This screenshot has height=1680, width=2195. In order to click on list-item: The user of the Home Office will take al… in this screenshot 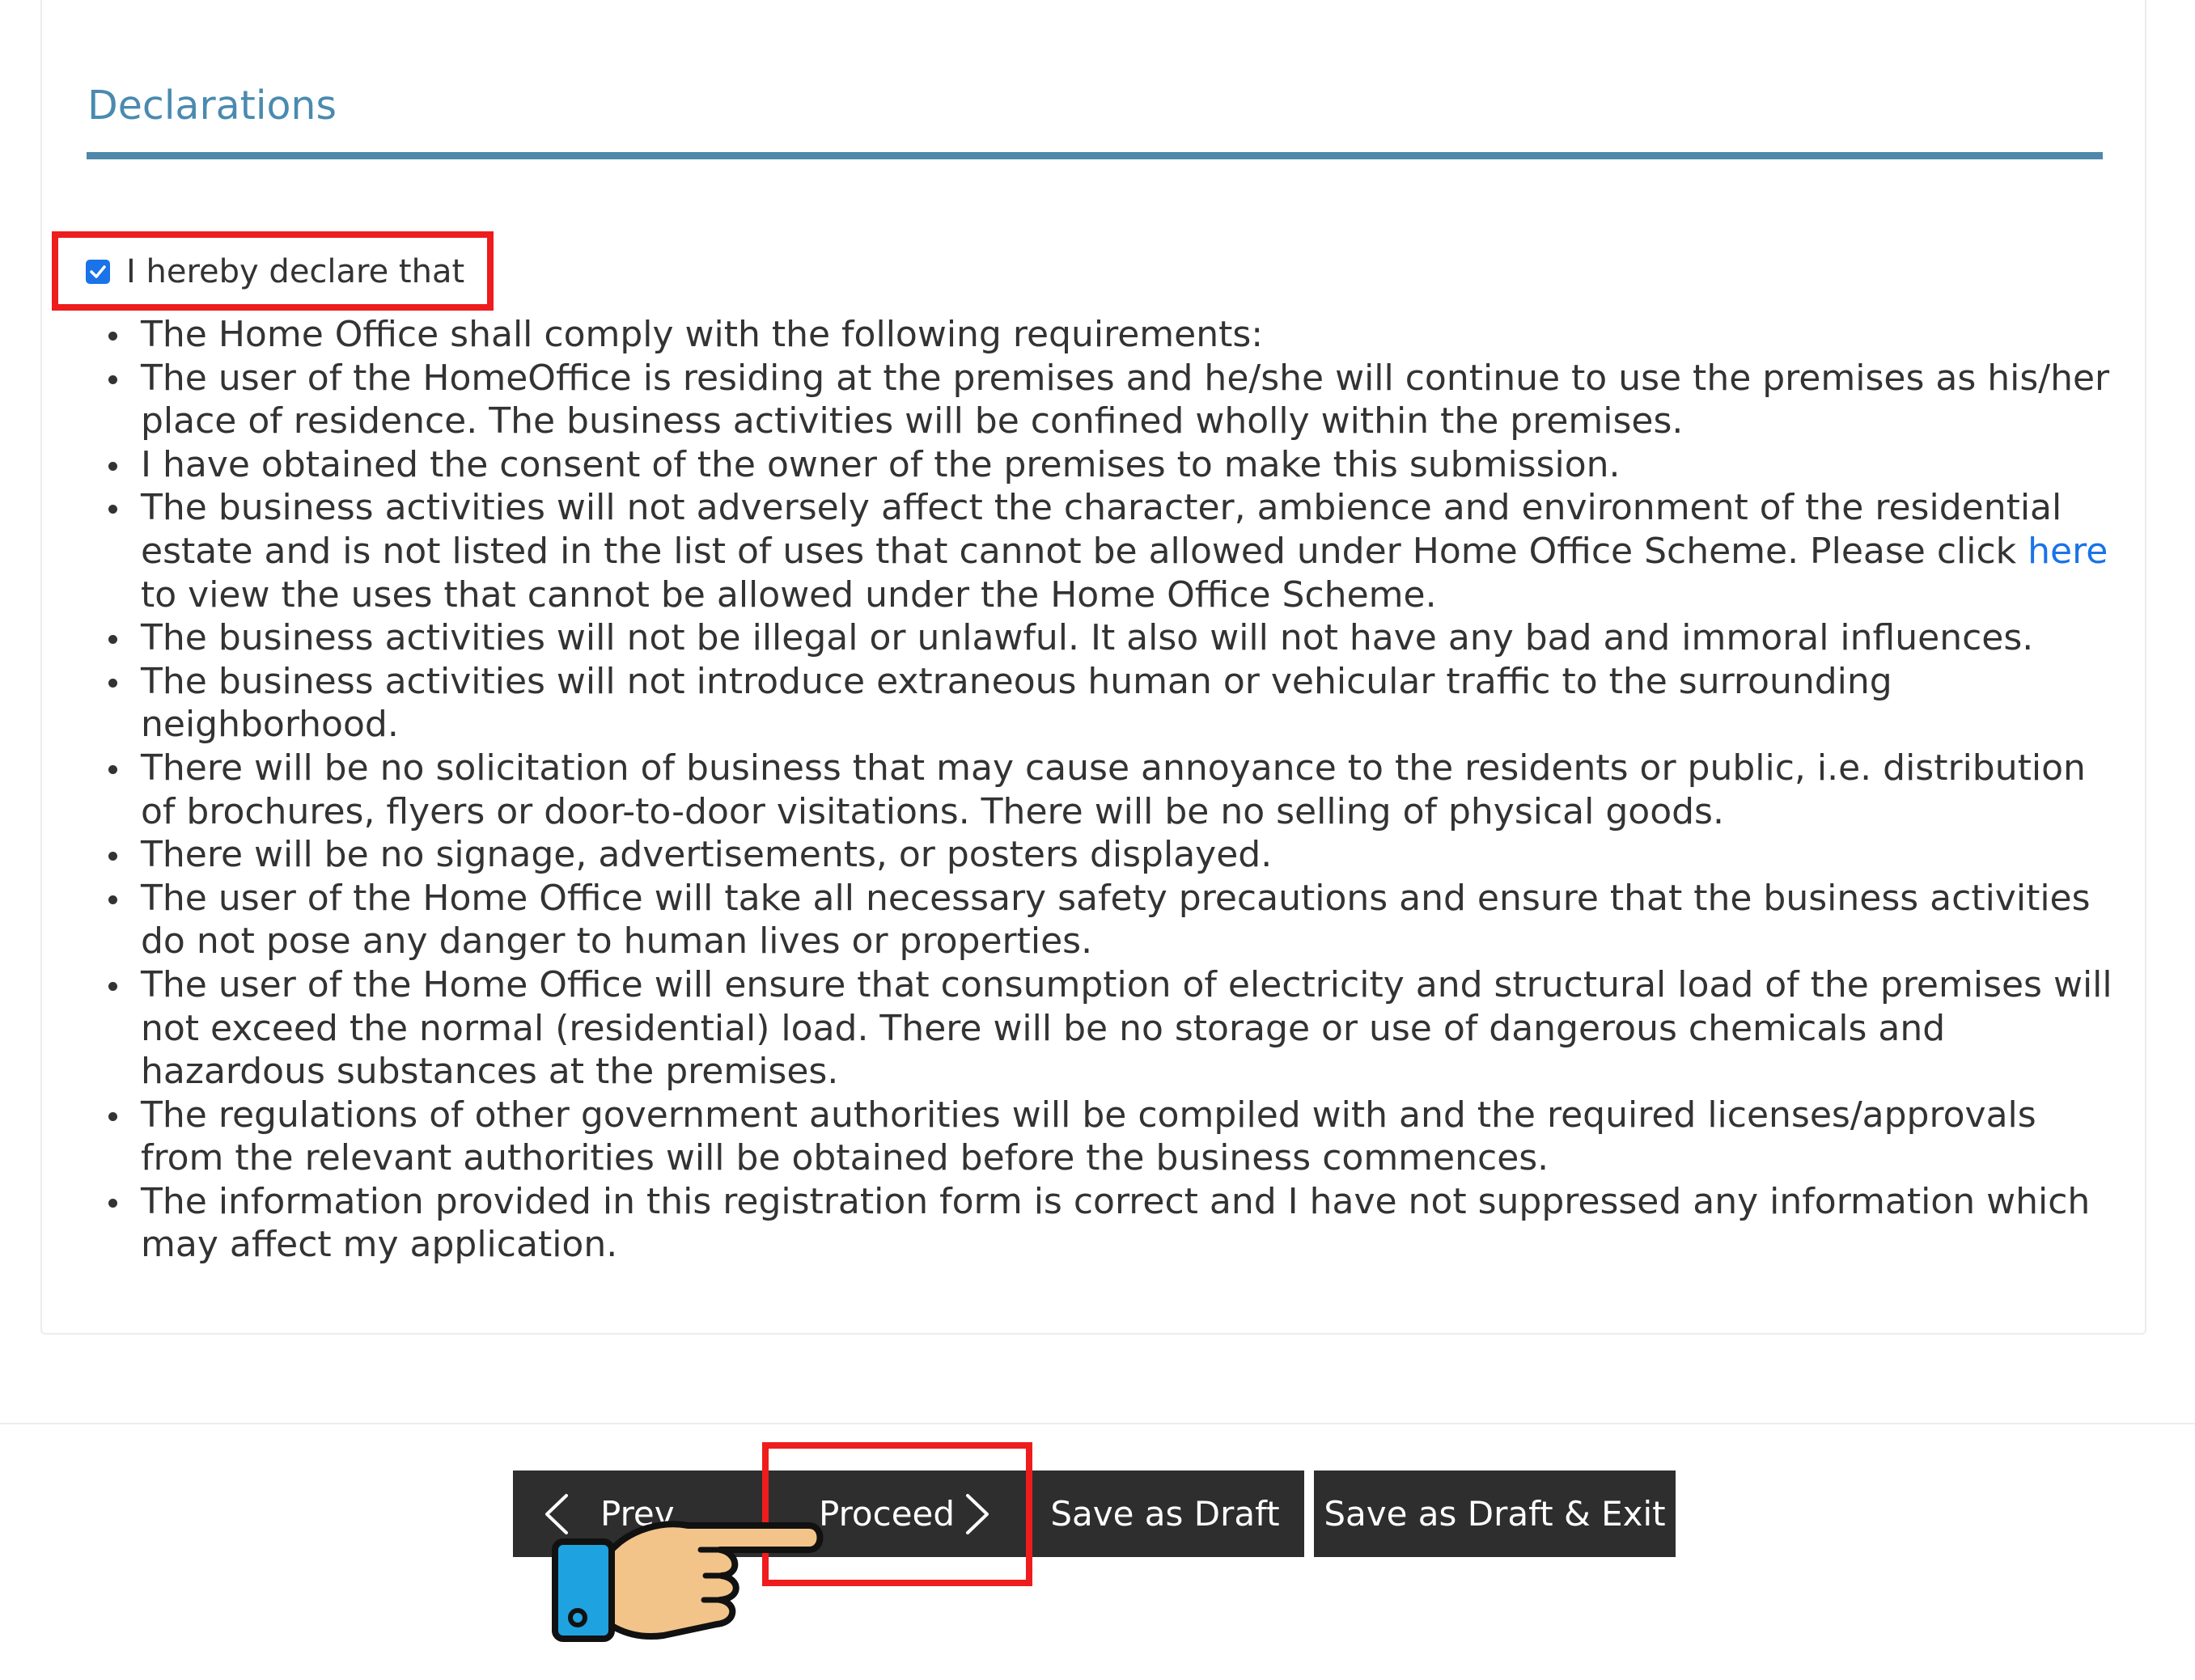, I will do `click(1112, 920)`.